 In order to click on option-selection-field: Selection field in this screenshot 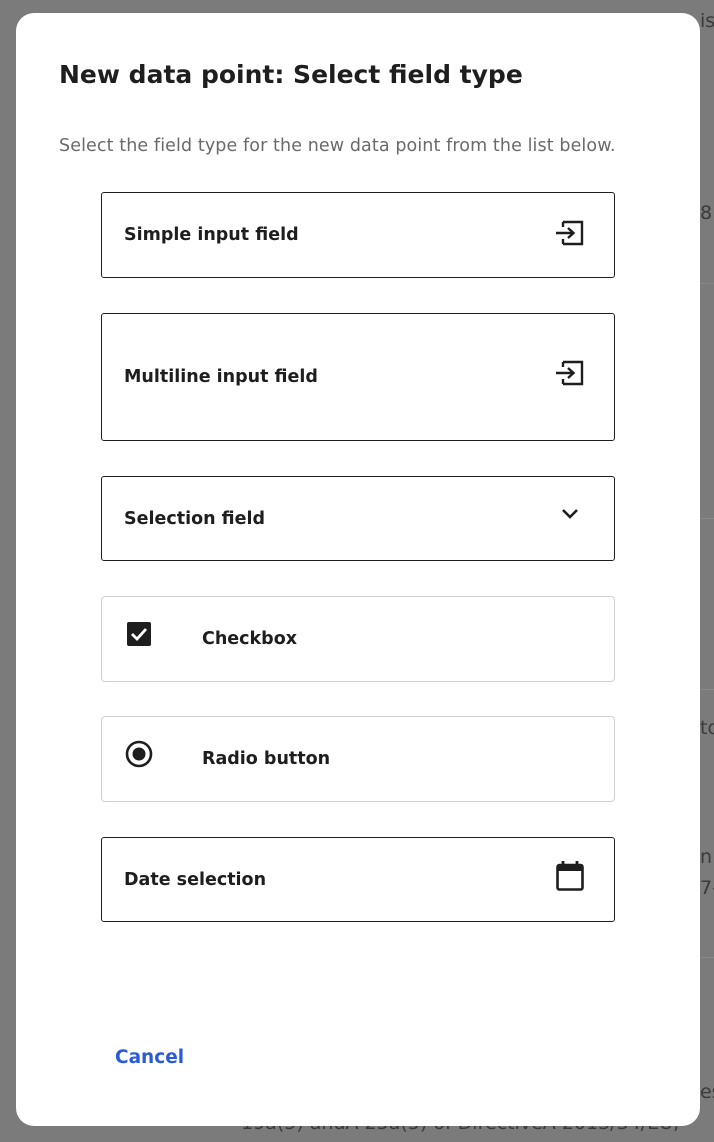, I will do `click(358, 518)`.